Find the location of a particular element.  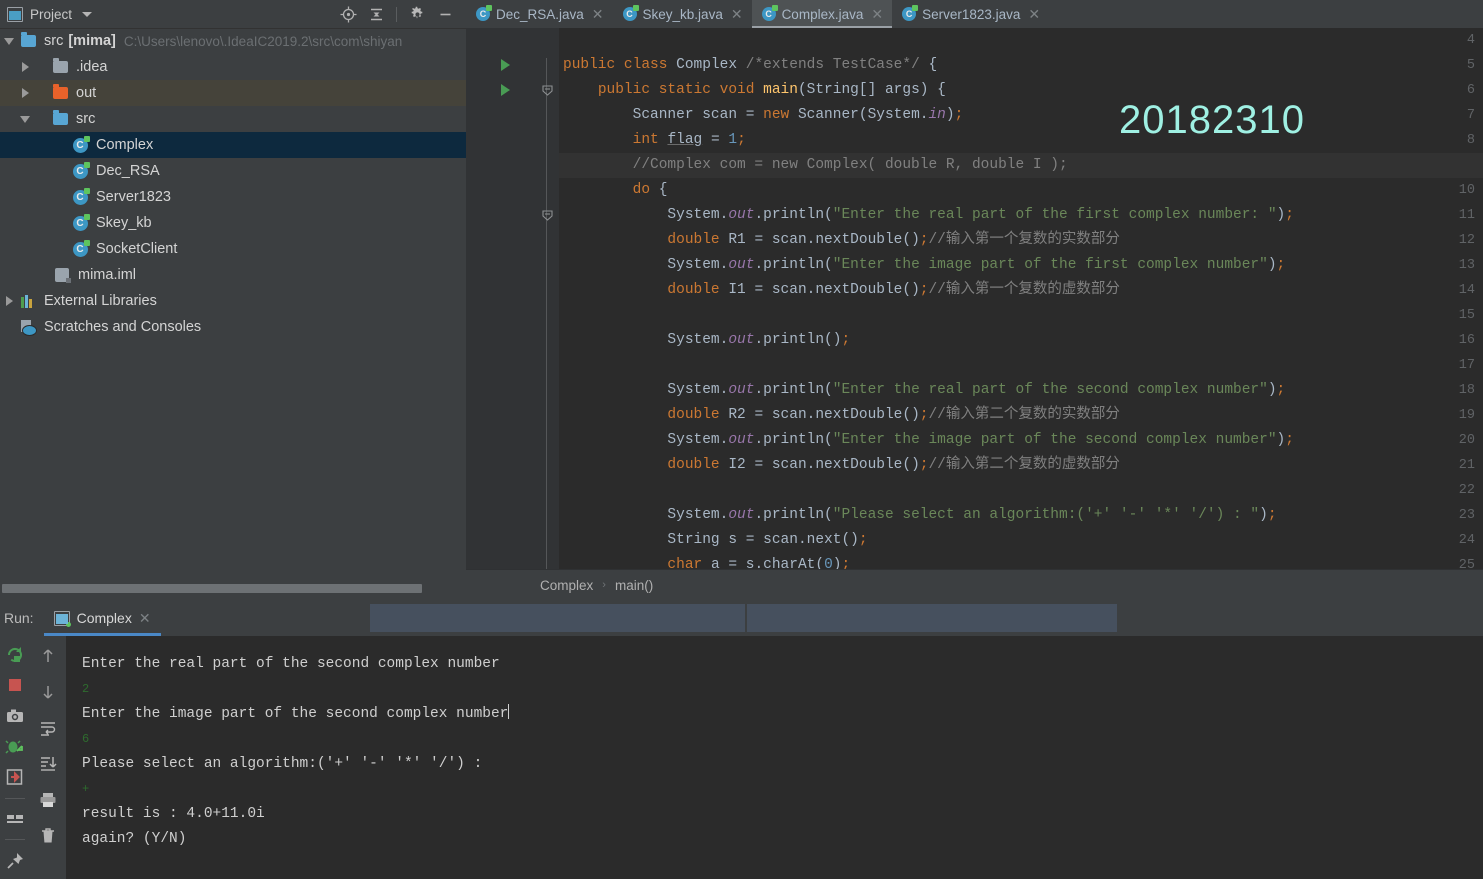

console-input-line: 6 is located at coordinates (86, 739).